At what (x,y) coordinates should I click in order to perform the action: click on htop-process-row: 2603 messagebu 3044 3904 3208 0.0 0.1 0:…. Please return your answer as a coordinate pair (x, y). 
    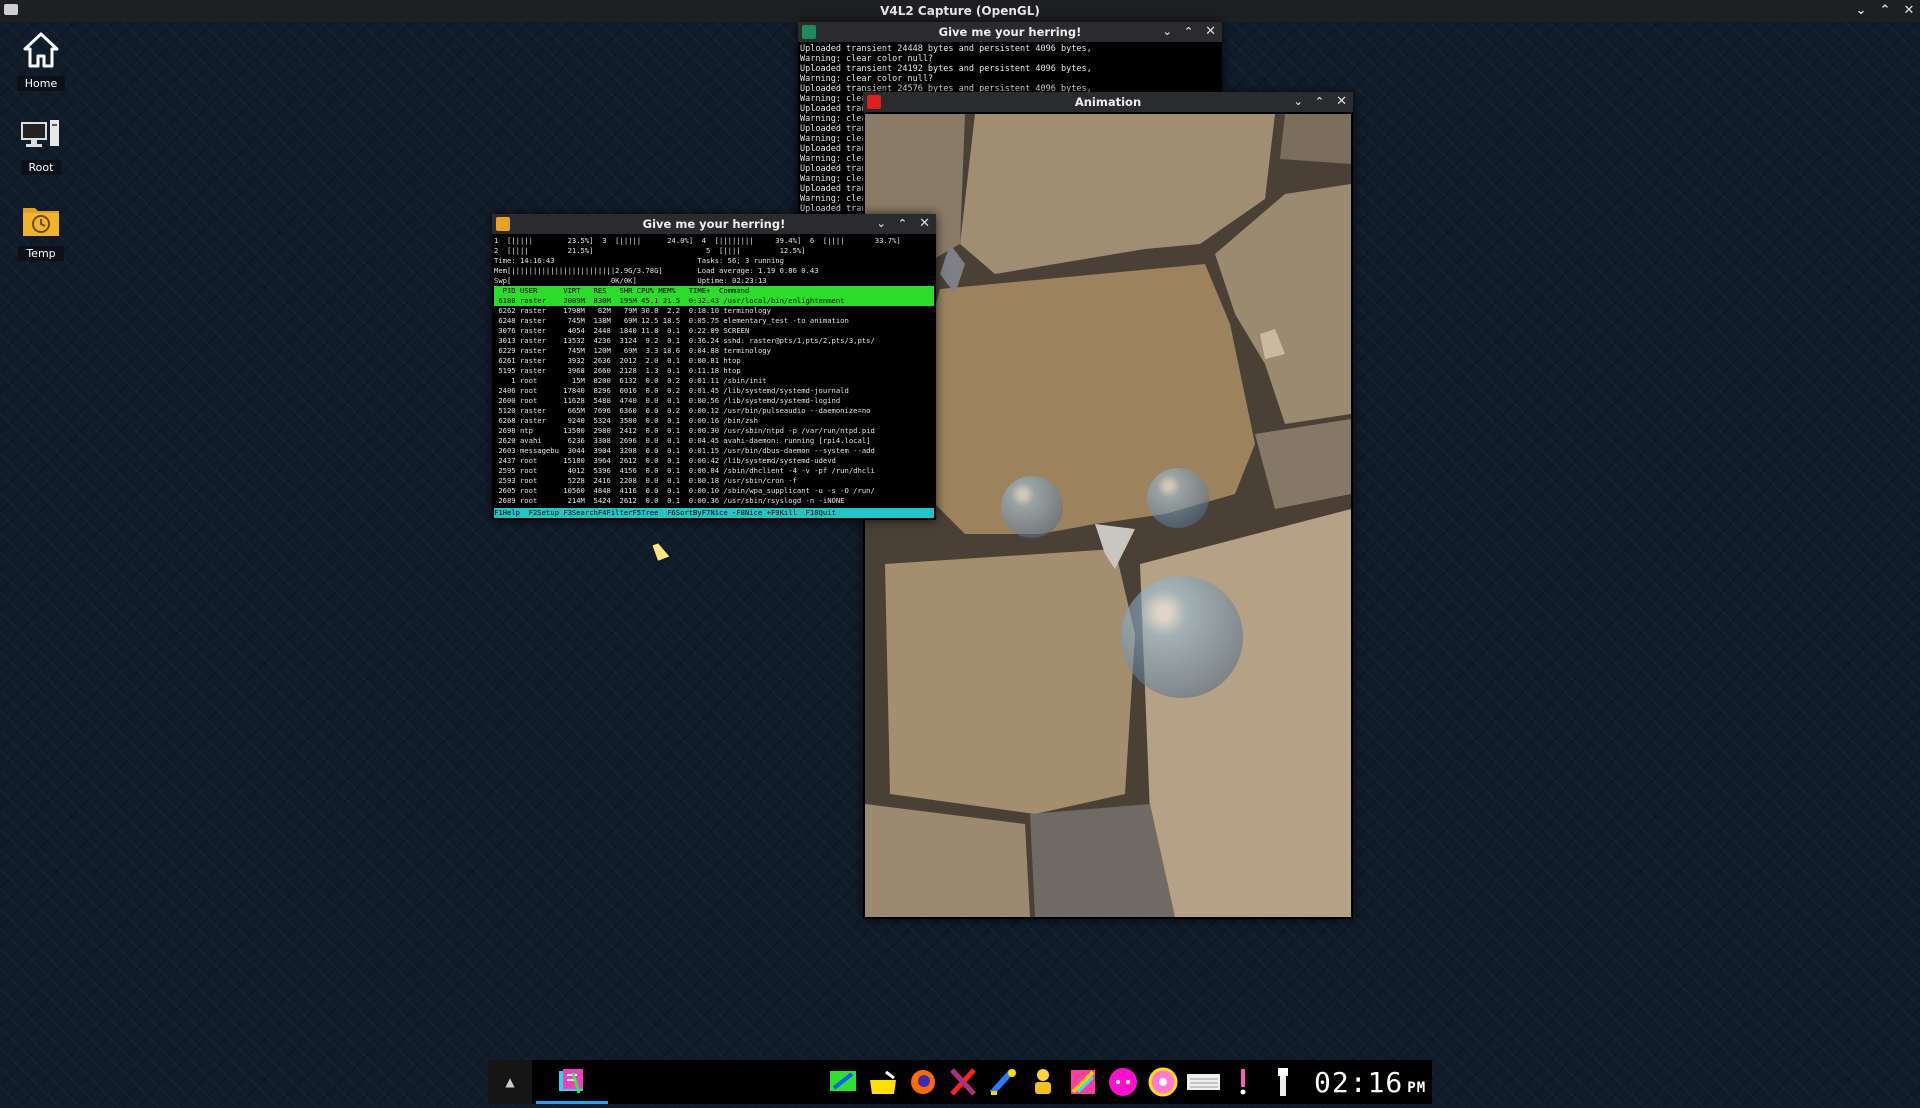
    Looking at the image, I should click on (714, 451).